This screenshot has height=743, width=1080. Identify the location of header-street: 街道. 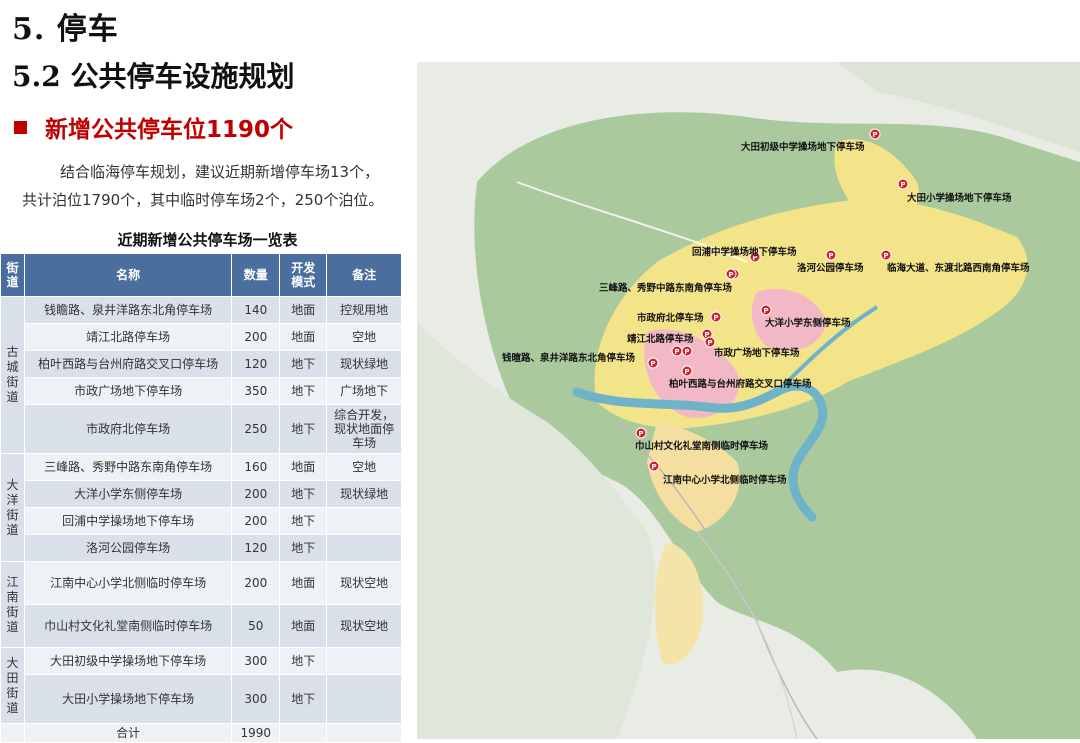
(12, 275).